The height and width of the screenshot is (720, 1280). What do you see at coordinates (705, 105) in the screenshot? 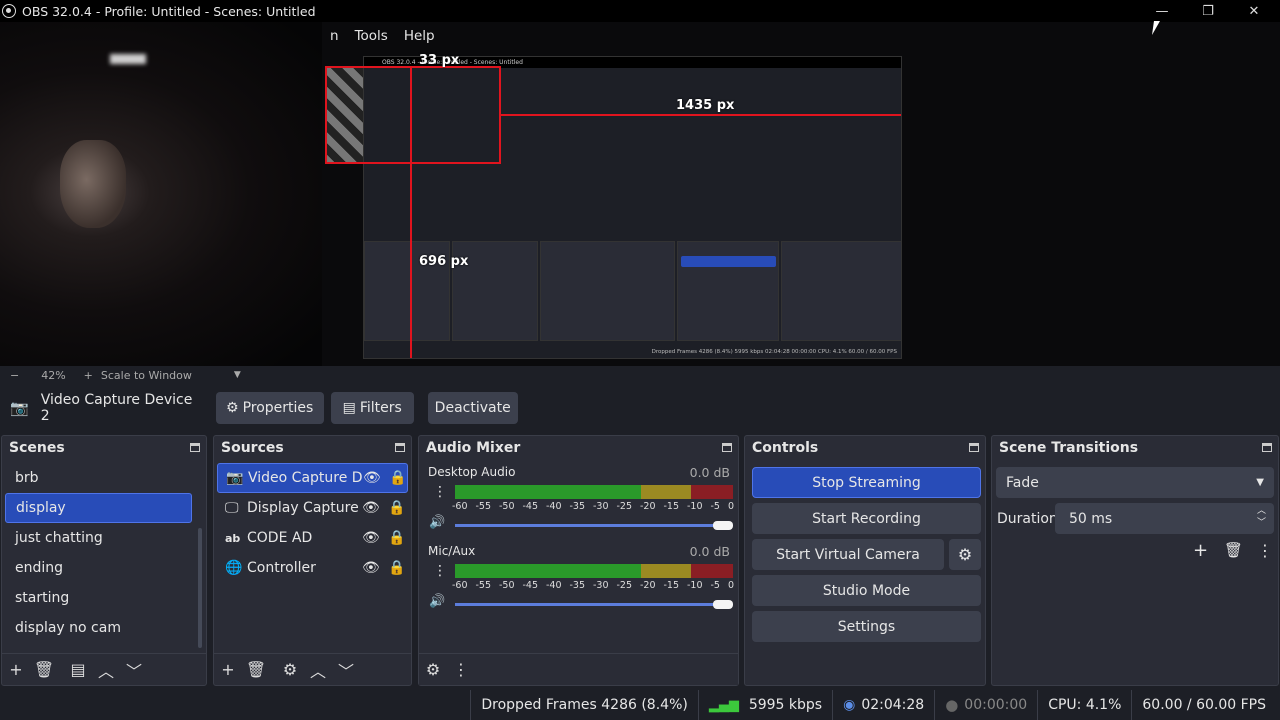
I see `measure-right: 1435 px` at bounding box center [705, 105].